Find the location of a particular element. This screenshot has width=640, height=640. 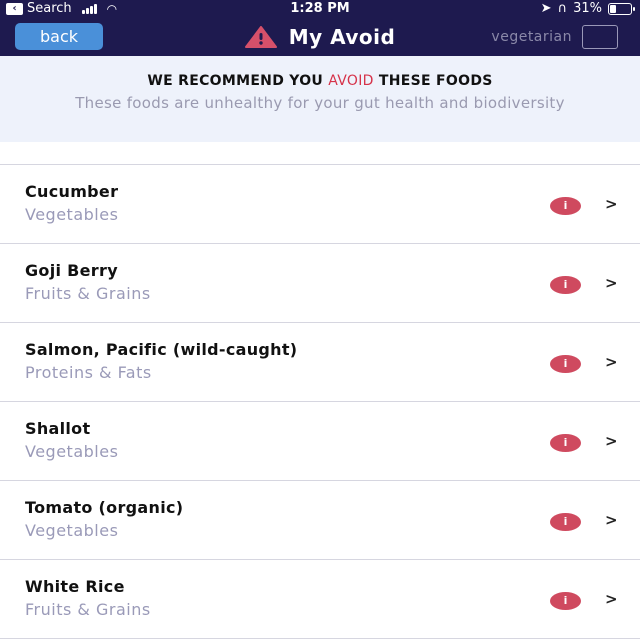

food-row: Cucumber Vegetables i > is located at coordinates (320, 204).